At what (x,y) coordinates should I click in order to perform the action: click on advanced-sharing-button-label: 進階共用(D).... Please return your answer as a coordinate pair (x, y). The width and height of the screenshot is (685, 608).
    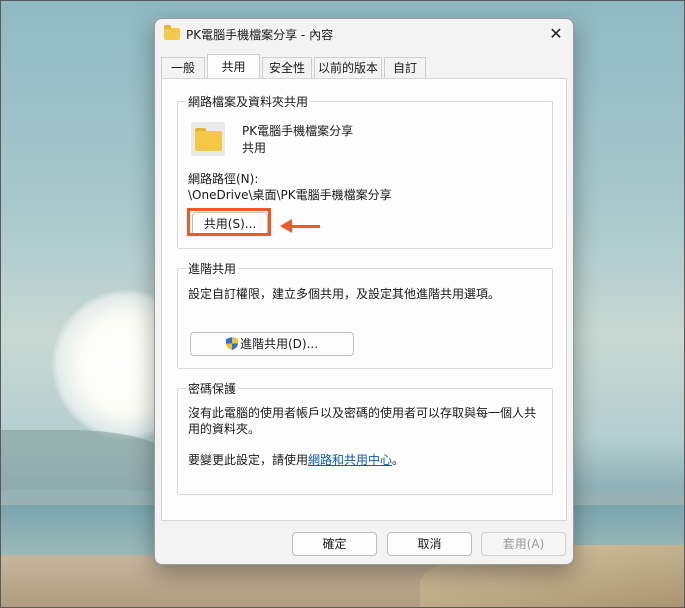
    Looking at the image, I should click on (279, 344).